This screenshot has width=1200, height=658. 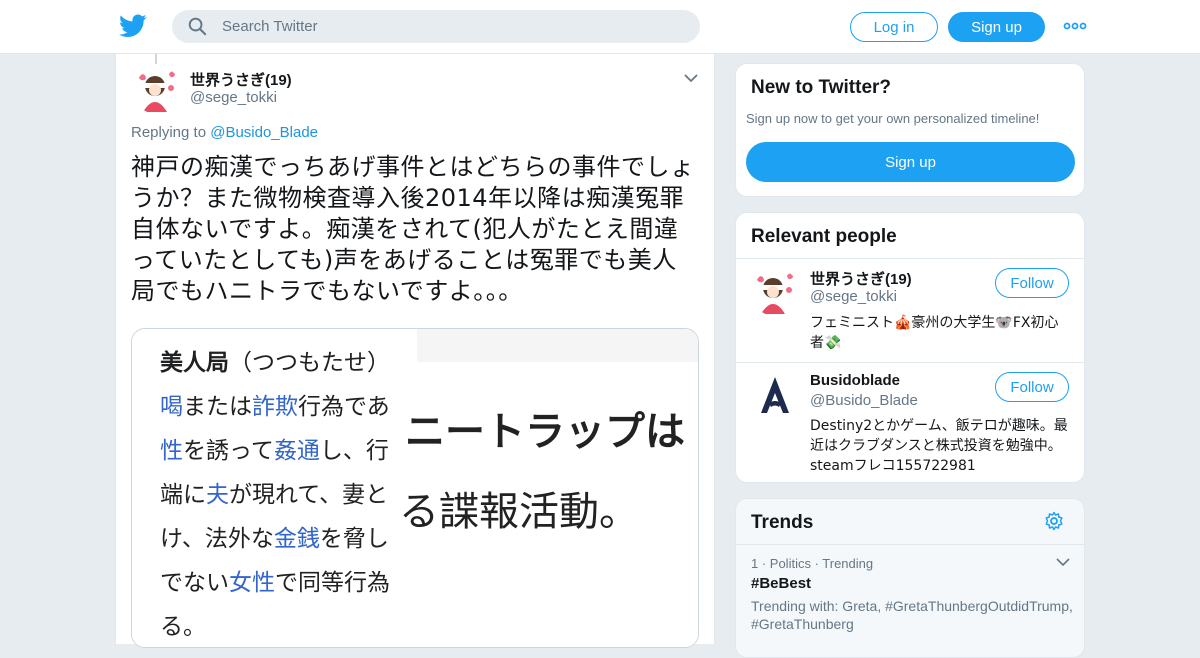 I want to click on sign-up-button: Sign up, so click(x=996, y=27).